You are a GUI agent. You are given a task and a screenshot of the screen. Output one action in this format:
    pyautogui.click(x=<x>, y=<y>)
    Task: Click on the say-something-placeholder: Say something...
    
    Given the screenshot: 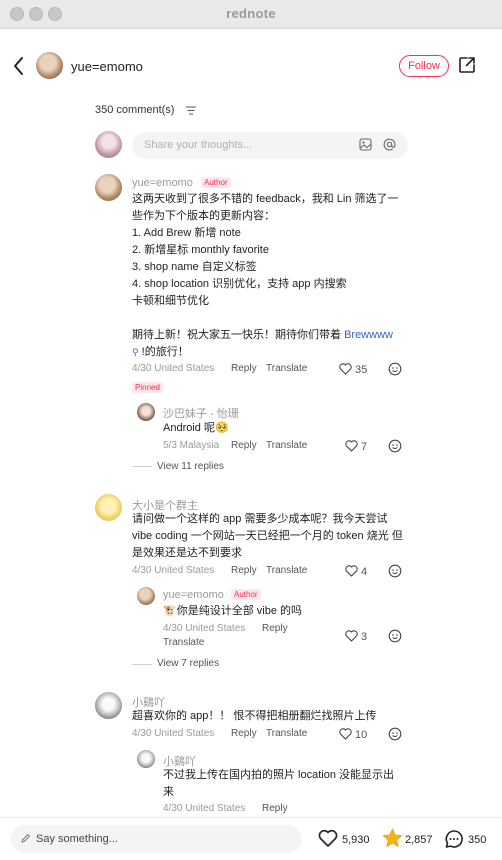 What is the action you would take?
    pyautogui.click(x=77, y=839)
    